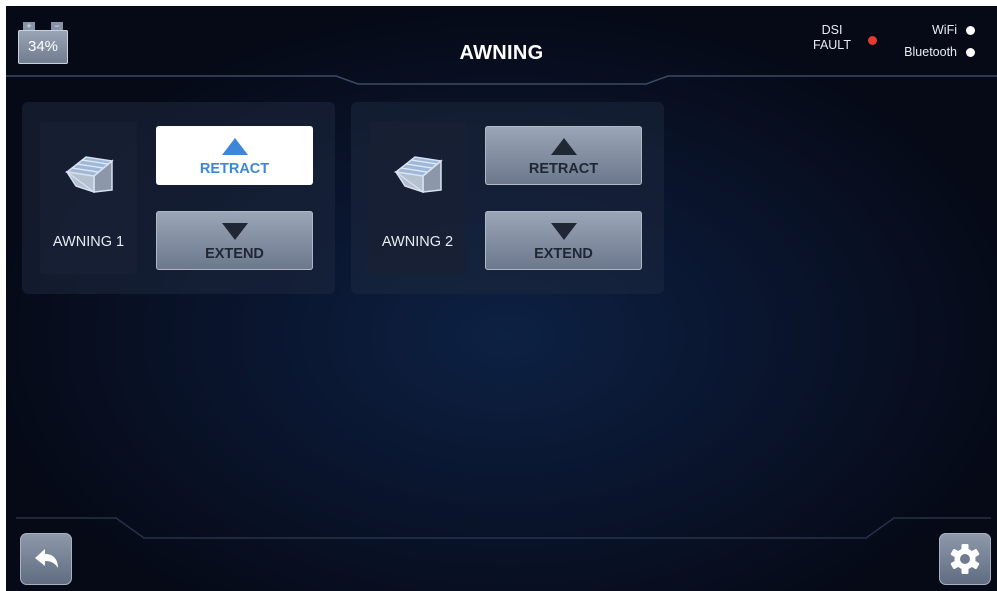  What do you see at coordinates (417, 198) in the screenshot?
I see `awning-label-box: AWNING 2` at bounding box center [417, 198].